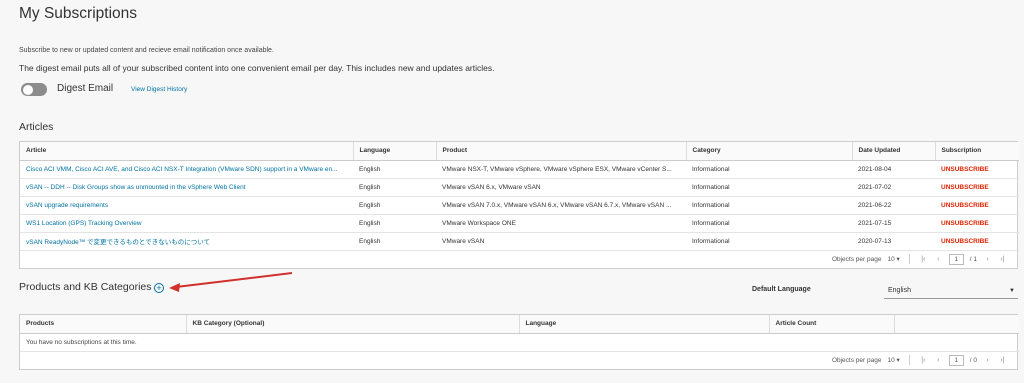  What do you see at coordinates (832, 324) in the screenshot?
I see `column-header-article-count: Article Count` at bounding box center [832, 324].